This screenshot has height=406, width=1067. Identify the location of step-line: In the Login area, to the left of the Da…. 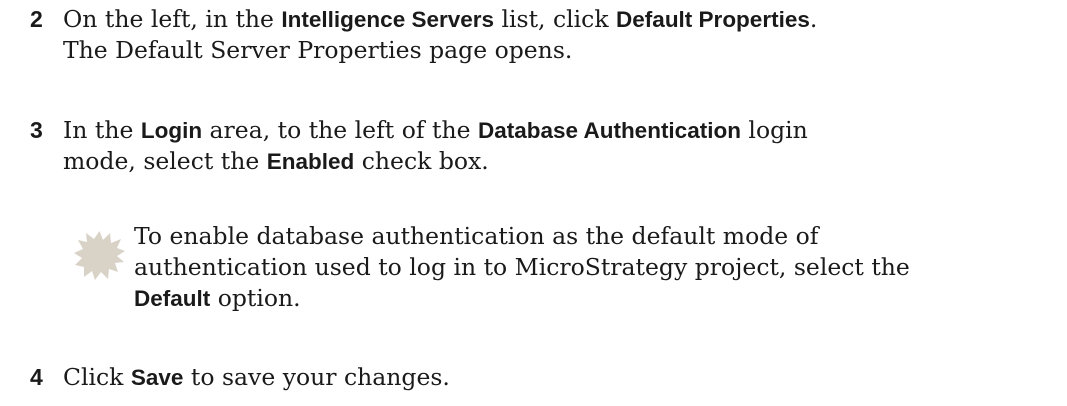
(560, 130).